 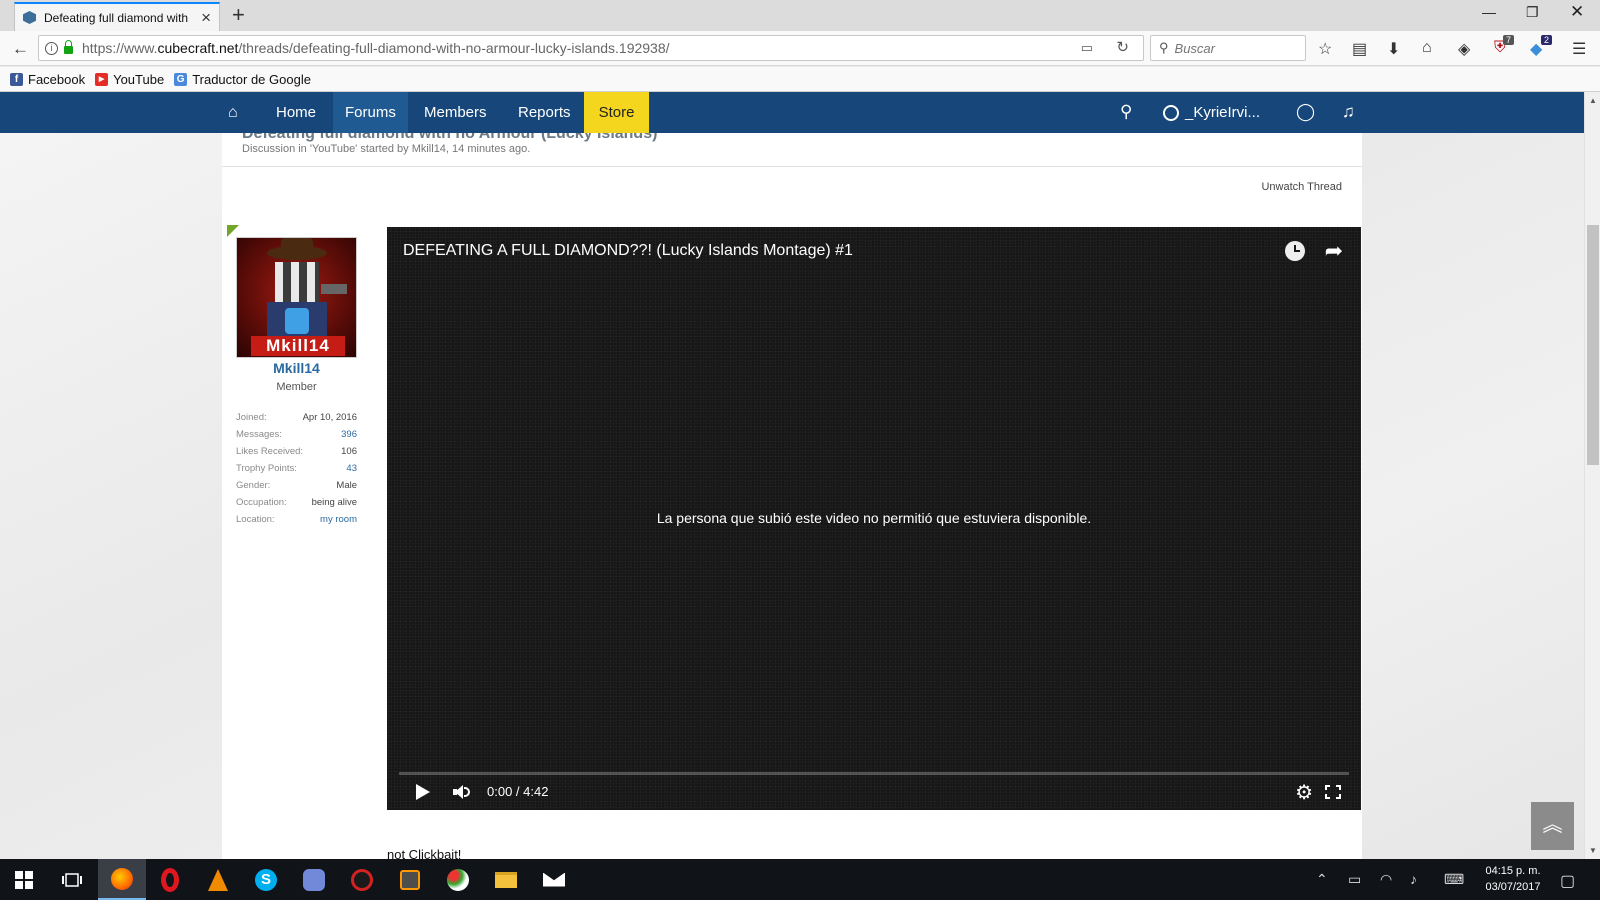 I want to click on nav-reports: Reports, so click(x=544, y=112).